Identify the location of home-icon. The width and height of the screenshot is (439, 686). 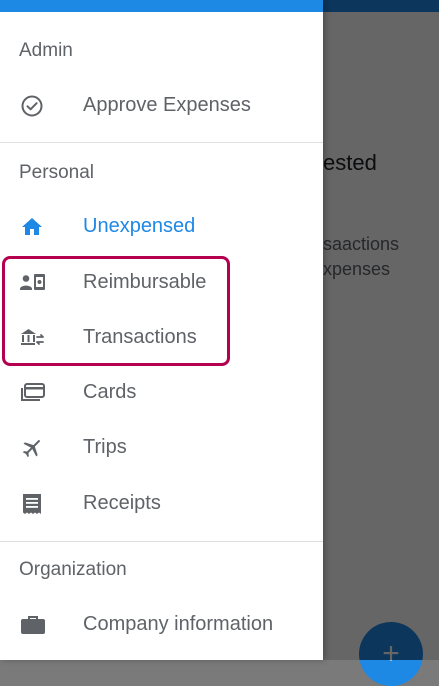
(32, 227).